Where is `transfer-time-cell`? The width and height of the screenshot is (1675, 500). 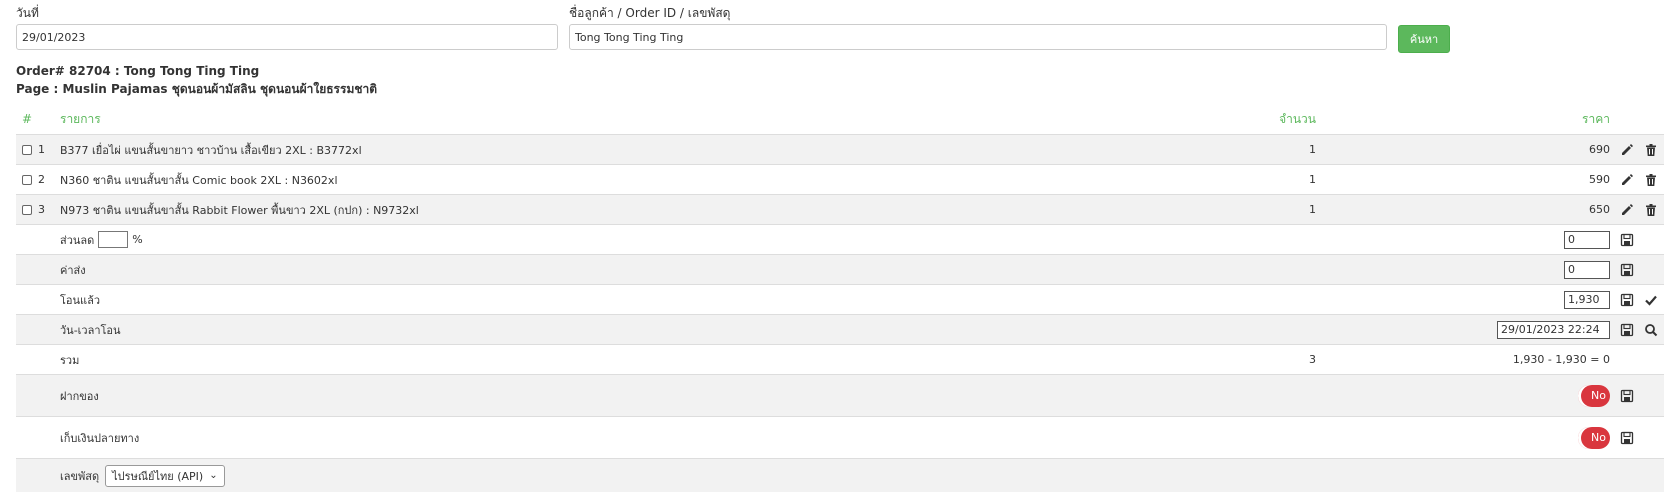
transfer-time-cell is located at coordinates (1553, 329).